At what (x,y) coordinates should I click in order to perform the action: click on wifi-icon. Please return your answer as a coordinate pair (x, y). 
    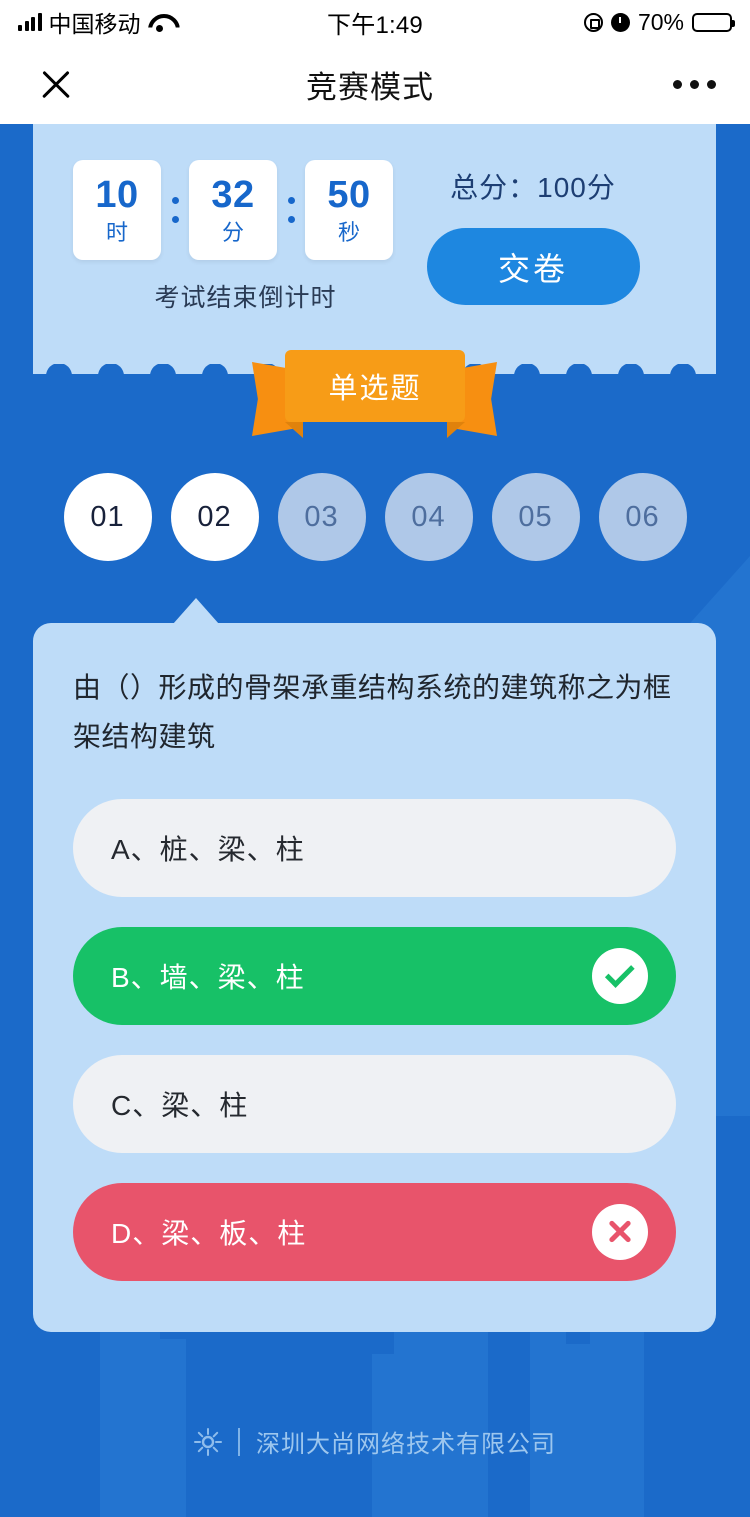
    Looking at the image, I should click on (160, 22).